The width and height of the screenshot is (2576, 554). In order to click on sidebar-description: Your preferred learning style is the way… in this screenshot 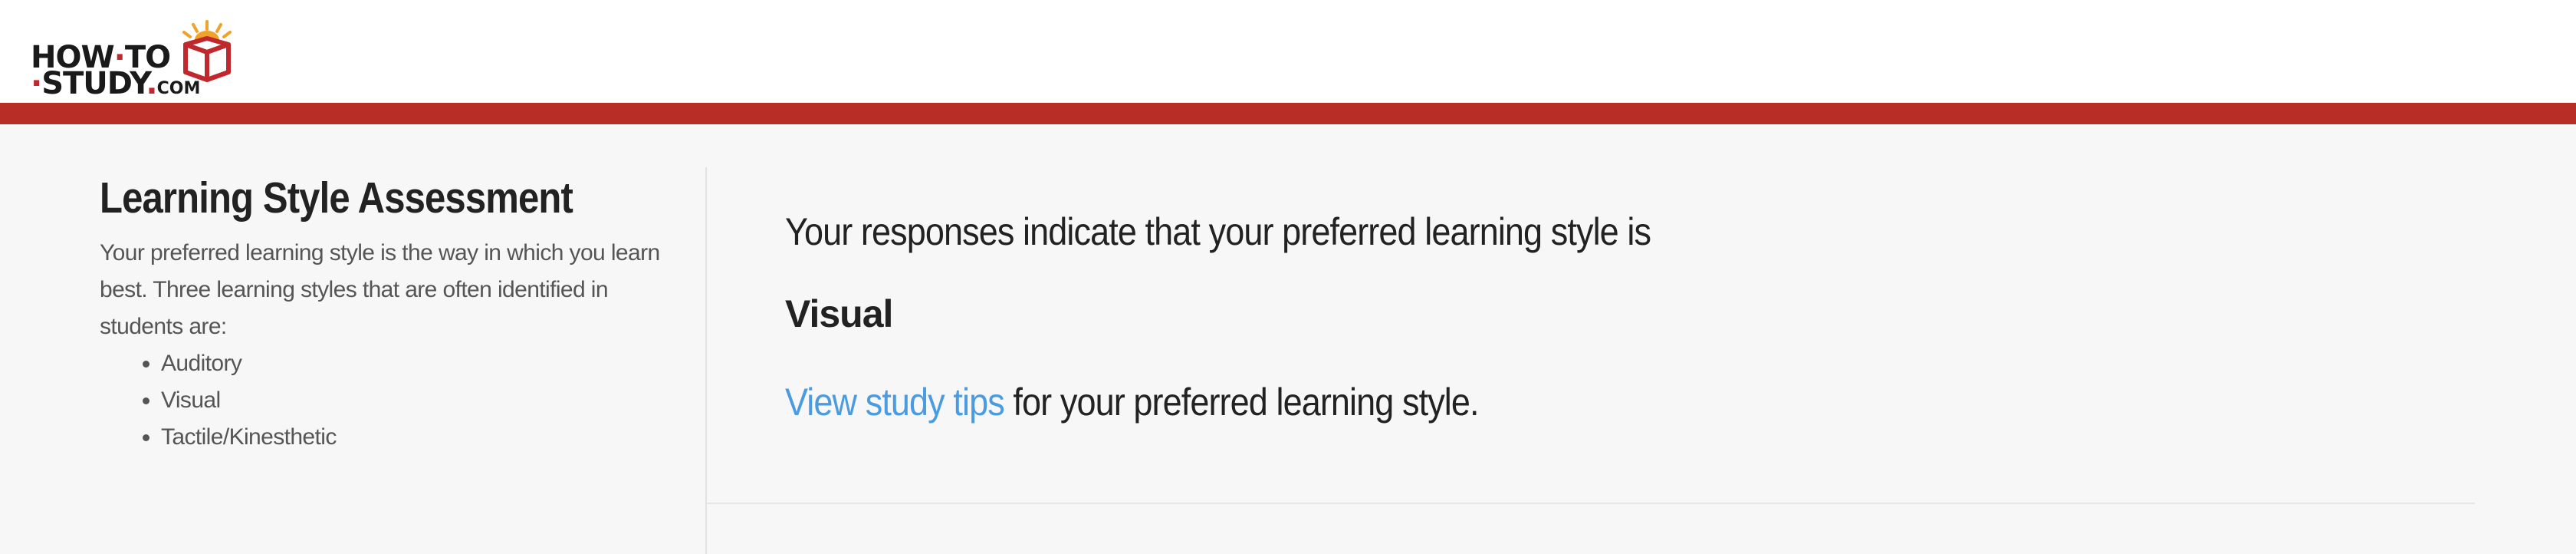, I will do `click(380, 289)`.